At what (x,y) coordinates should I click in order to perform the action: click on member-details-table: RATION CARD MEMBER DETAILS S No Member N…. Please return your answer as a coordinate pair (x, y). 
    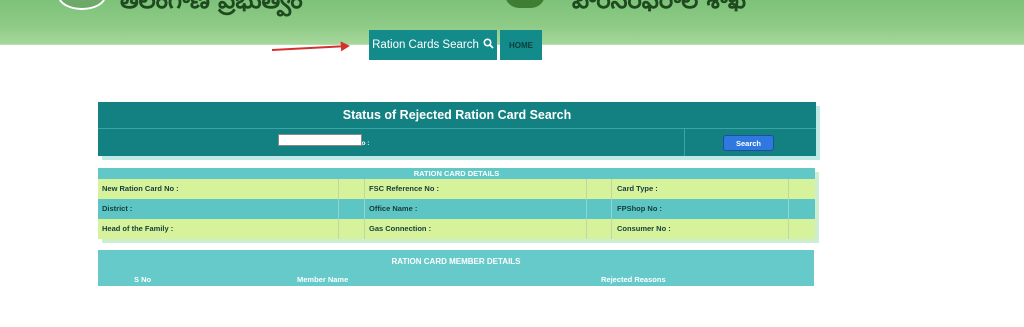
    Looking at the image, I should click on (456, 268).